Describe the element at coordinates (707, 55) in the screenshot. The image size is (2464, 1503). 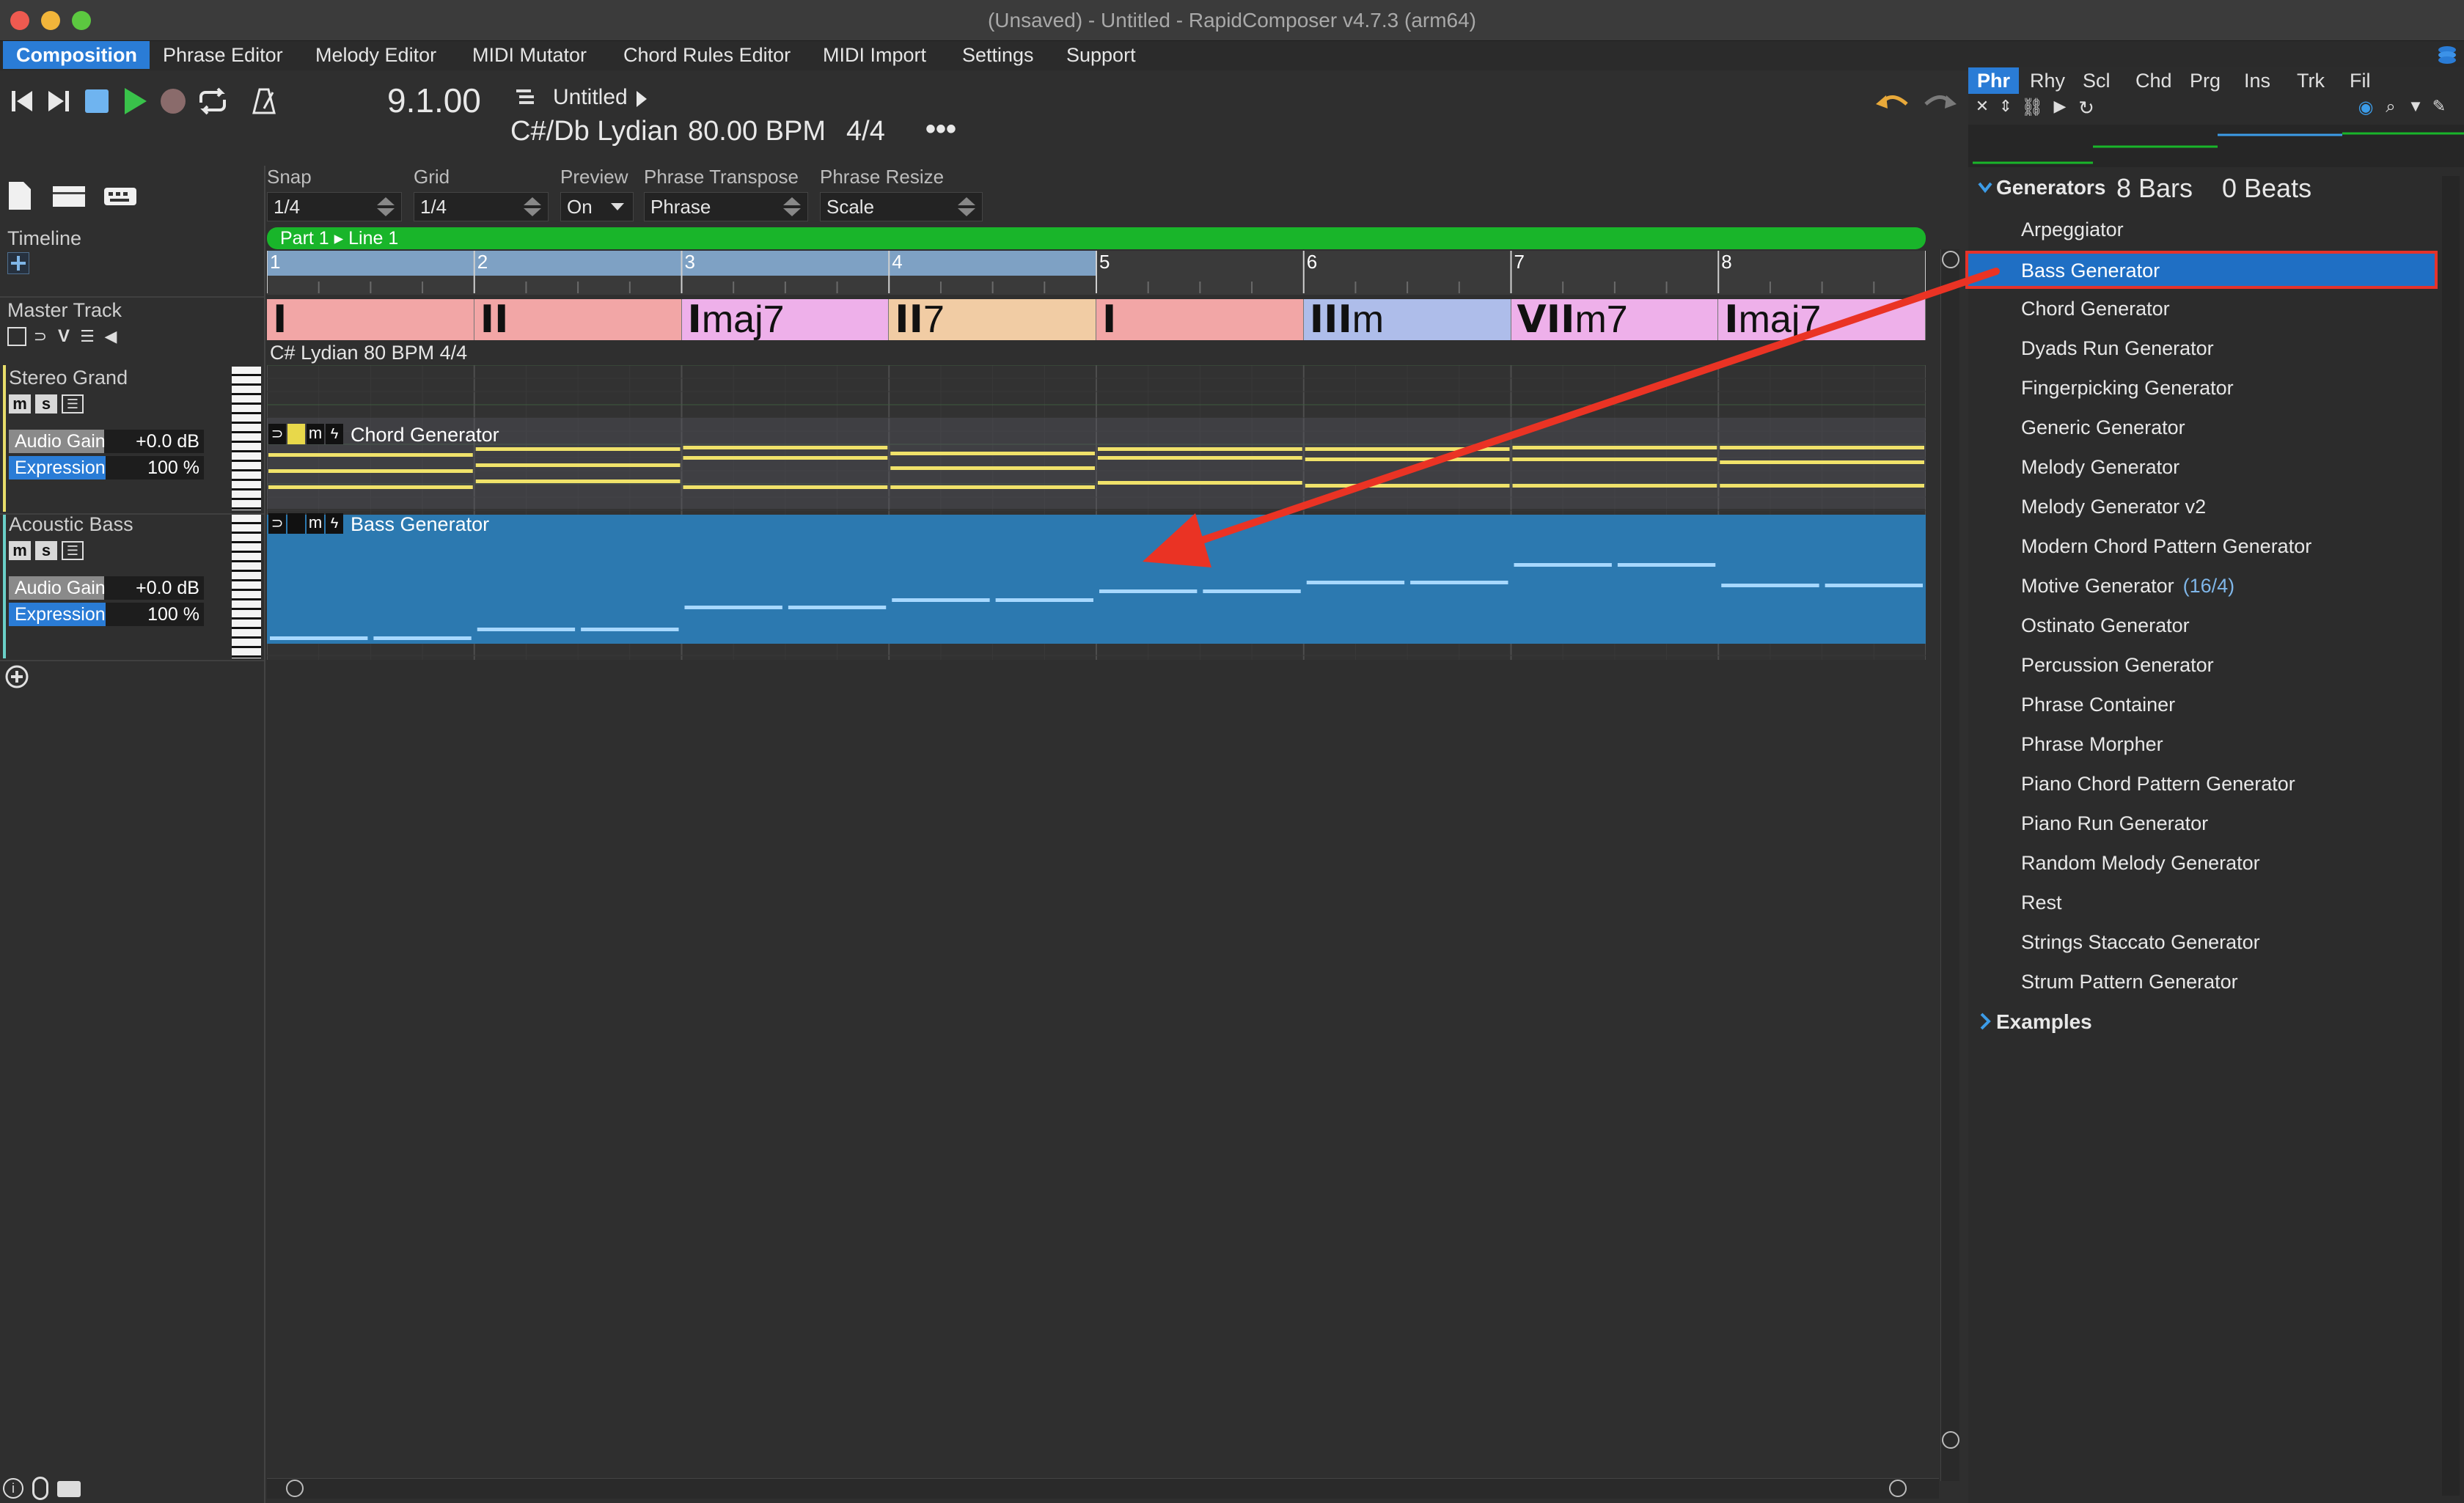
I see `menu-chord-rules-editor: Chord Rules Editor` at that location.